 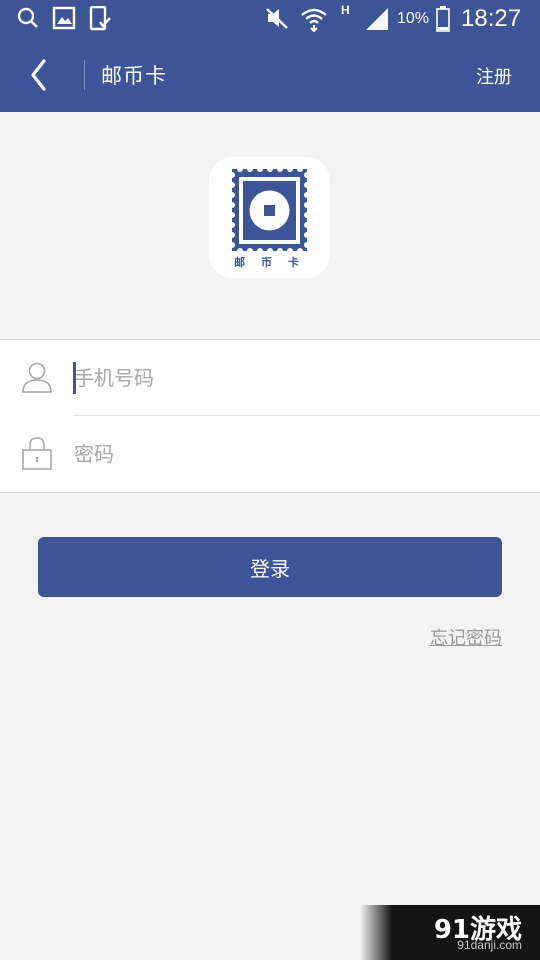 What do you see at coordinates (270, 75) in the screenshot?
I see `app-bar: 邮币卡 注册` at bounding box center [270, 75].